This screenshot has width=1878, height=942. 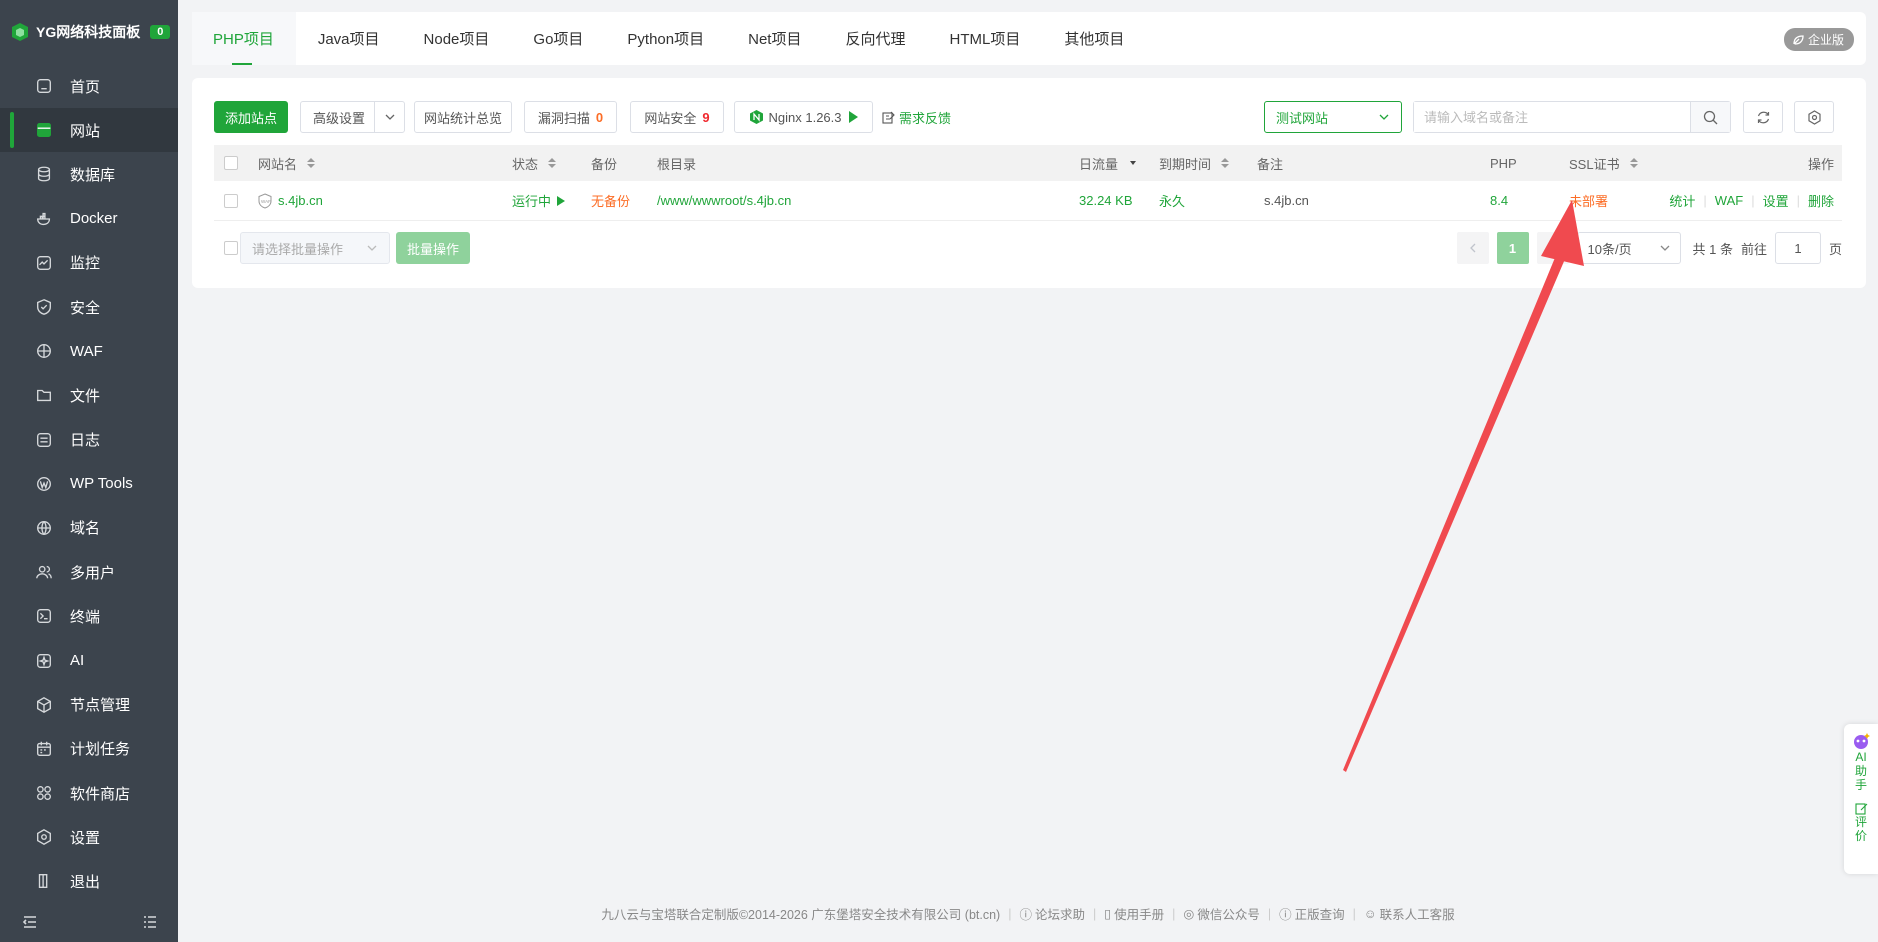 I want to click on tab-go: Go项目, so click(x=558, y=38).